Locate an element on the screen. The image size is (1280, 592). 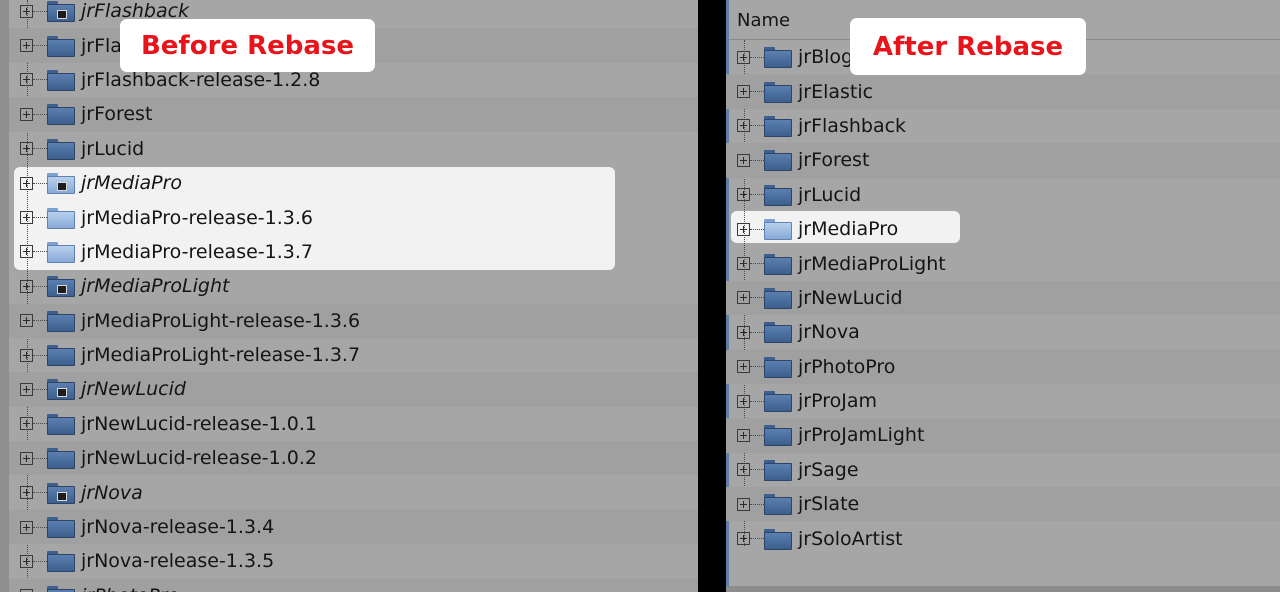
tree-row-label: jrSage is located at coordinates (828, 469).